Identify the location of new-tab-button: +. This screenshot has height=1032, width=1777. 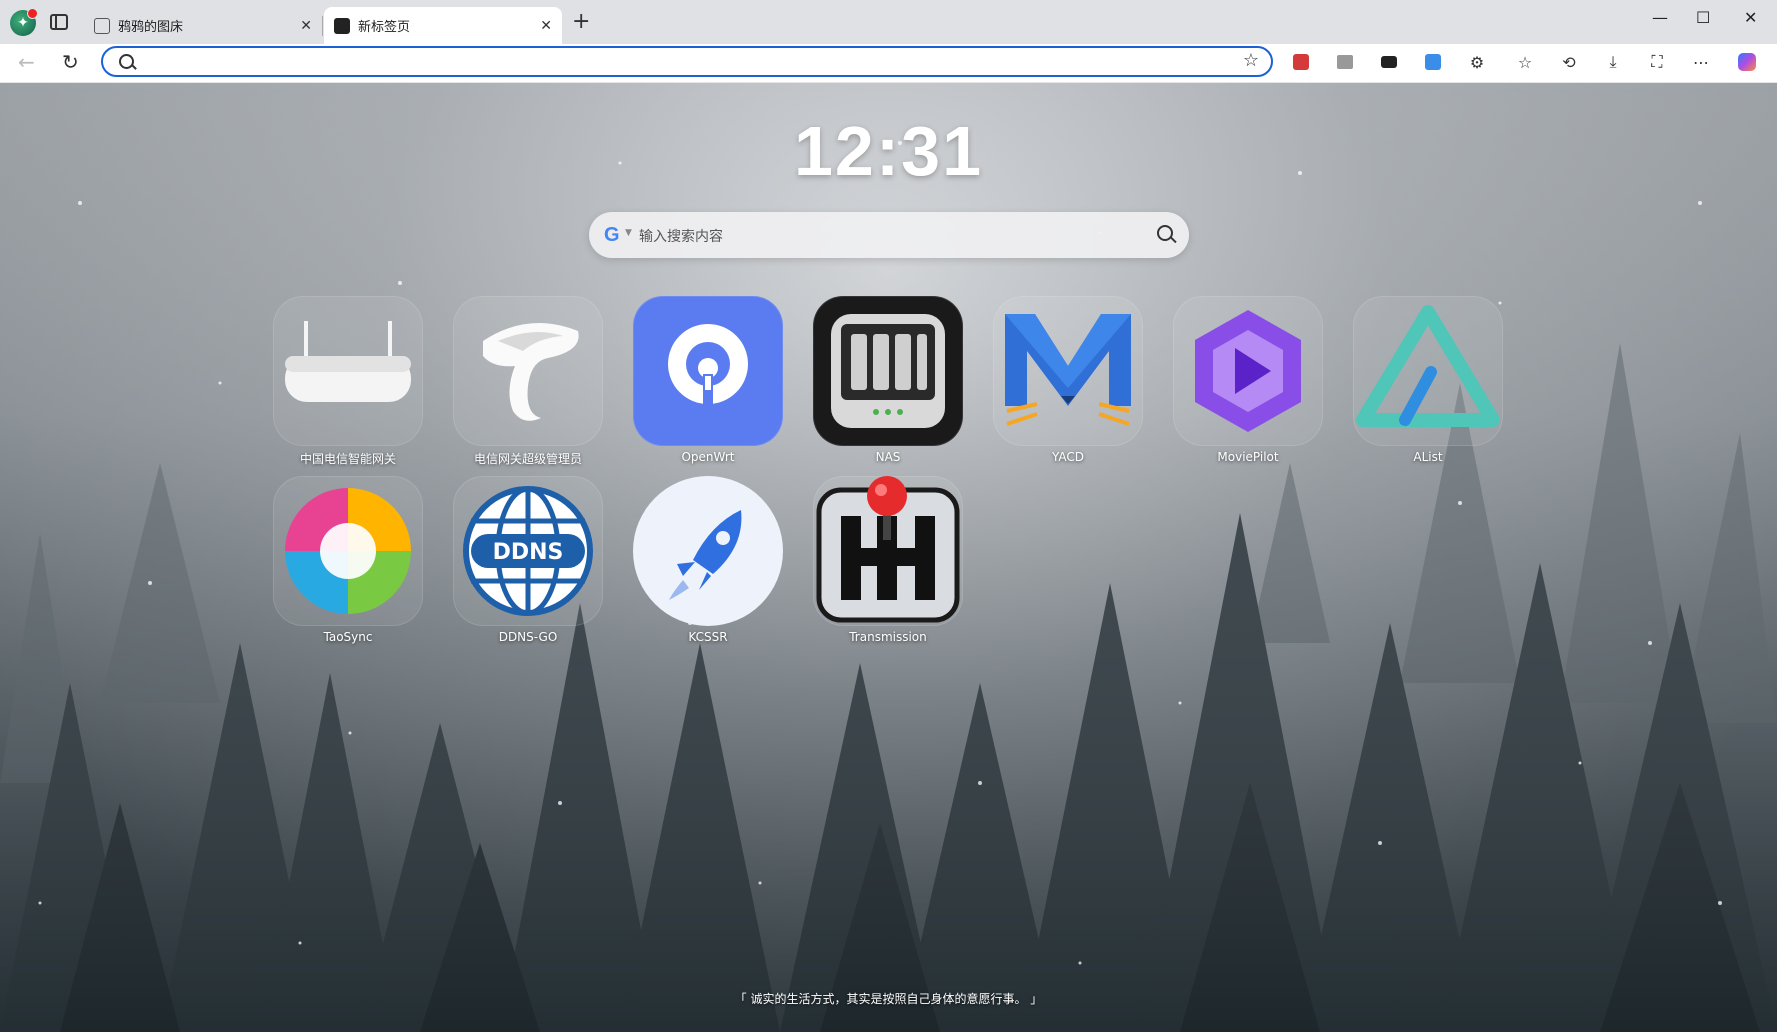
(581, 22).